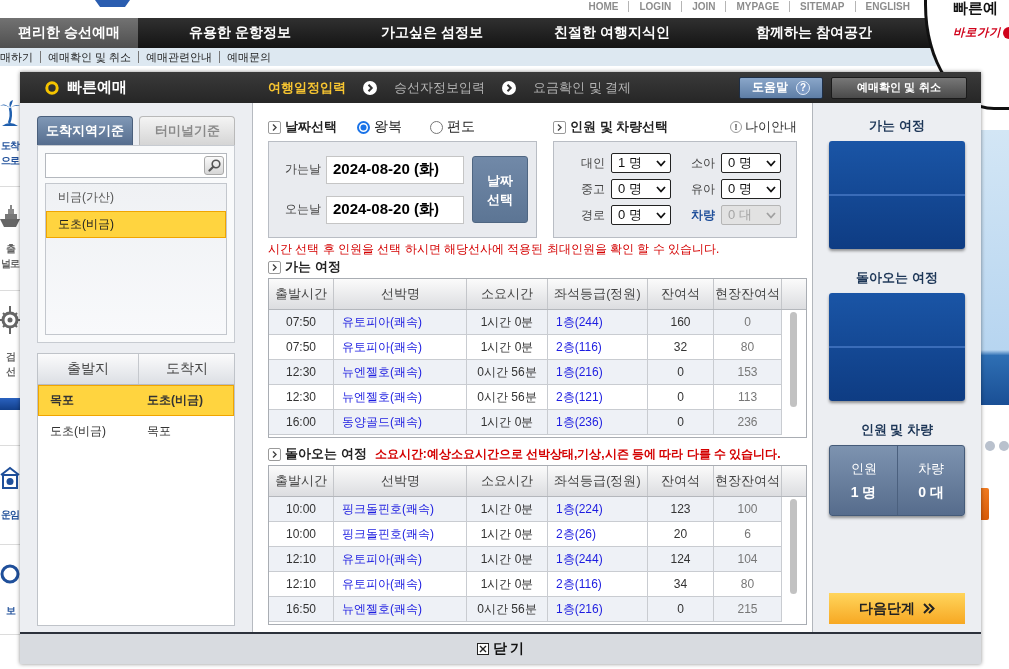 This screenshot has height=669, width=1009. I want to click on schedule-row: 12:10 유토피아(쾌속) 1시간 0분 1층(244) 124 104, so click(525, 559).